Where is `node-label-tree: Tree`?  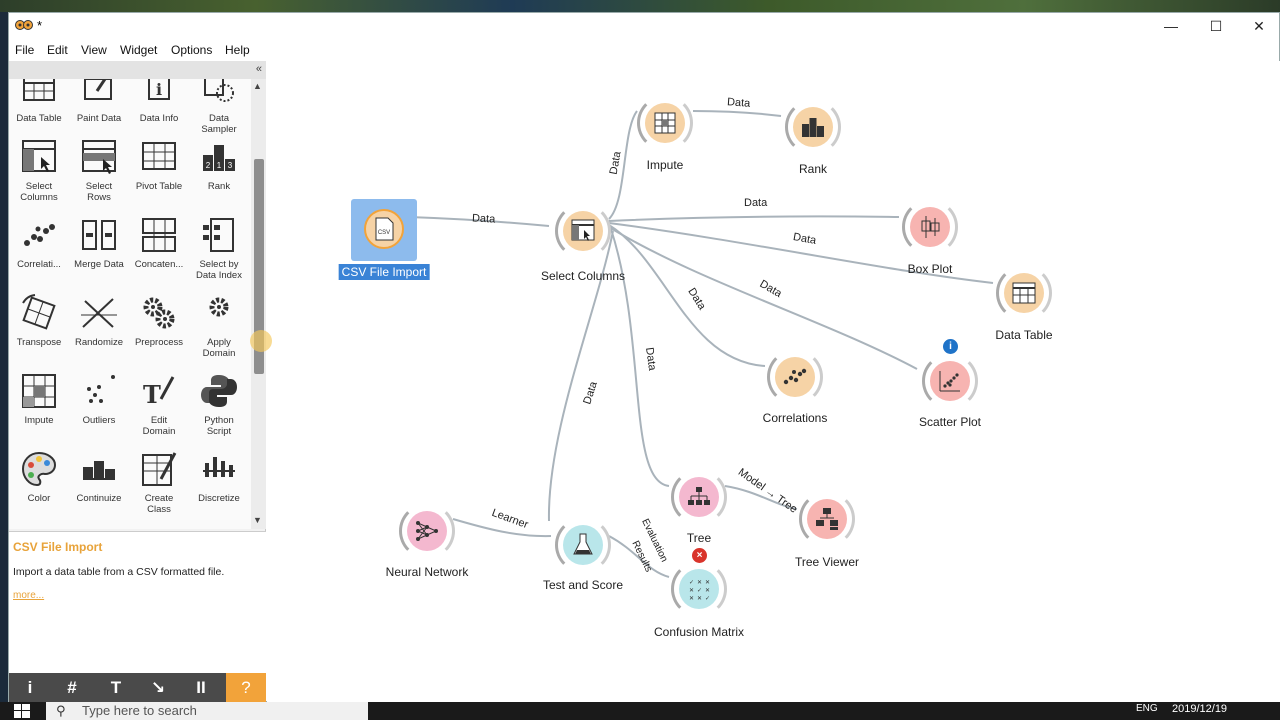 node-label-tree: Tree is located at coordinates (699, 538).